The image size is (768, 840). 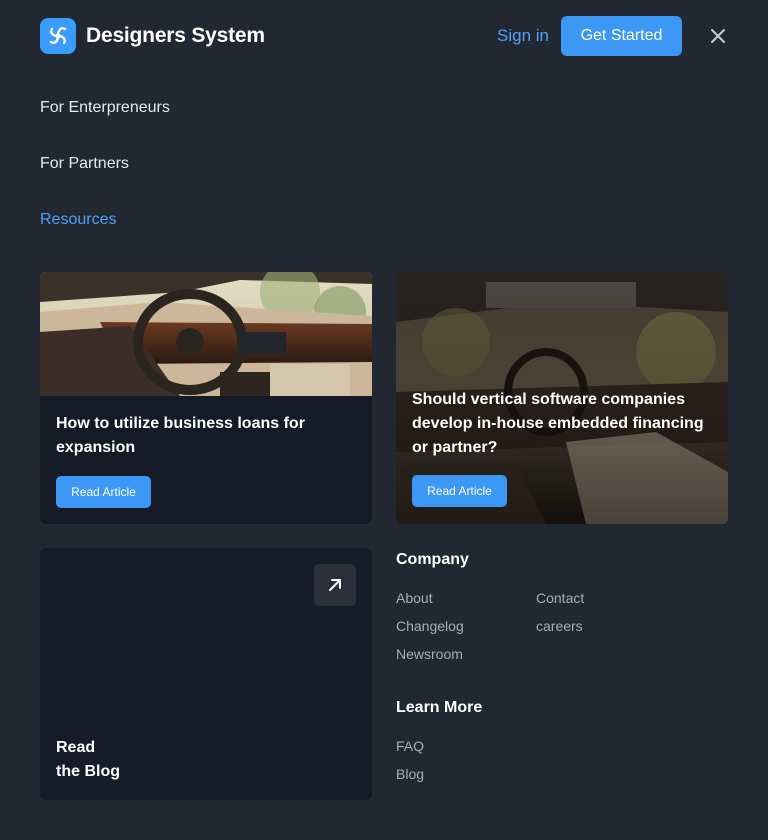 I want to click on learn-more-heading: Learn More, so click(x=439, y=707).